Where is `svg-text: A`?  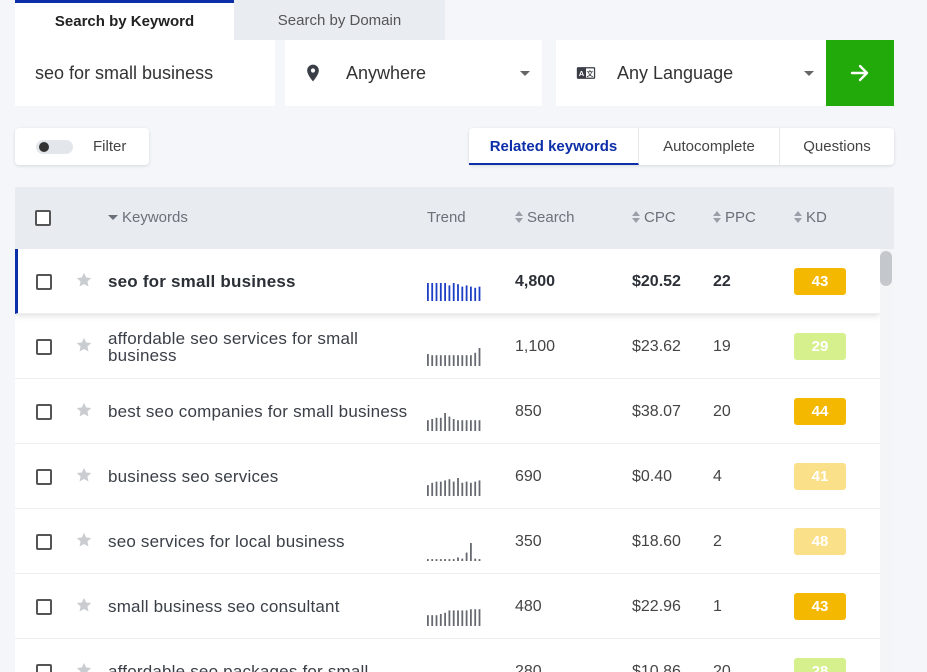
svg-text: A is located at coordinates (582, 73).